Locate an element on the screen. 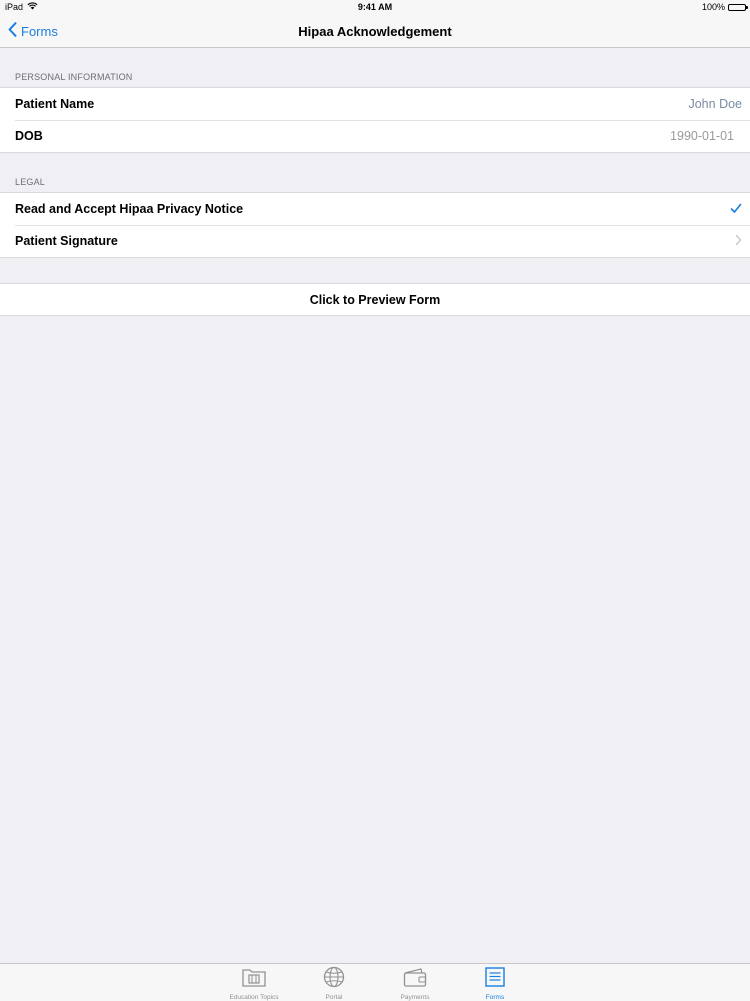 This screenshot has height=1001, width=750. patient-signature-row: Patient Signature is located at coordinates (375, 241).